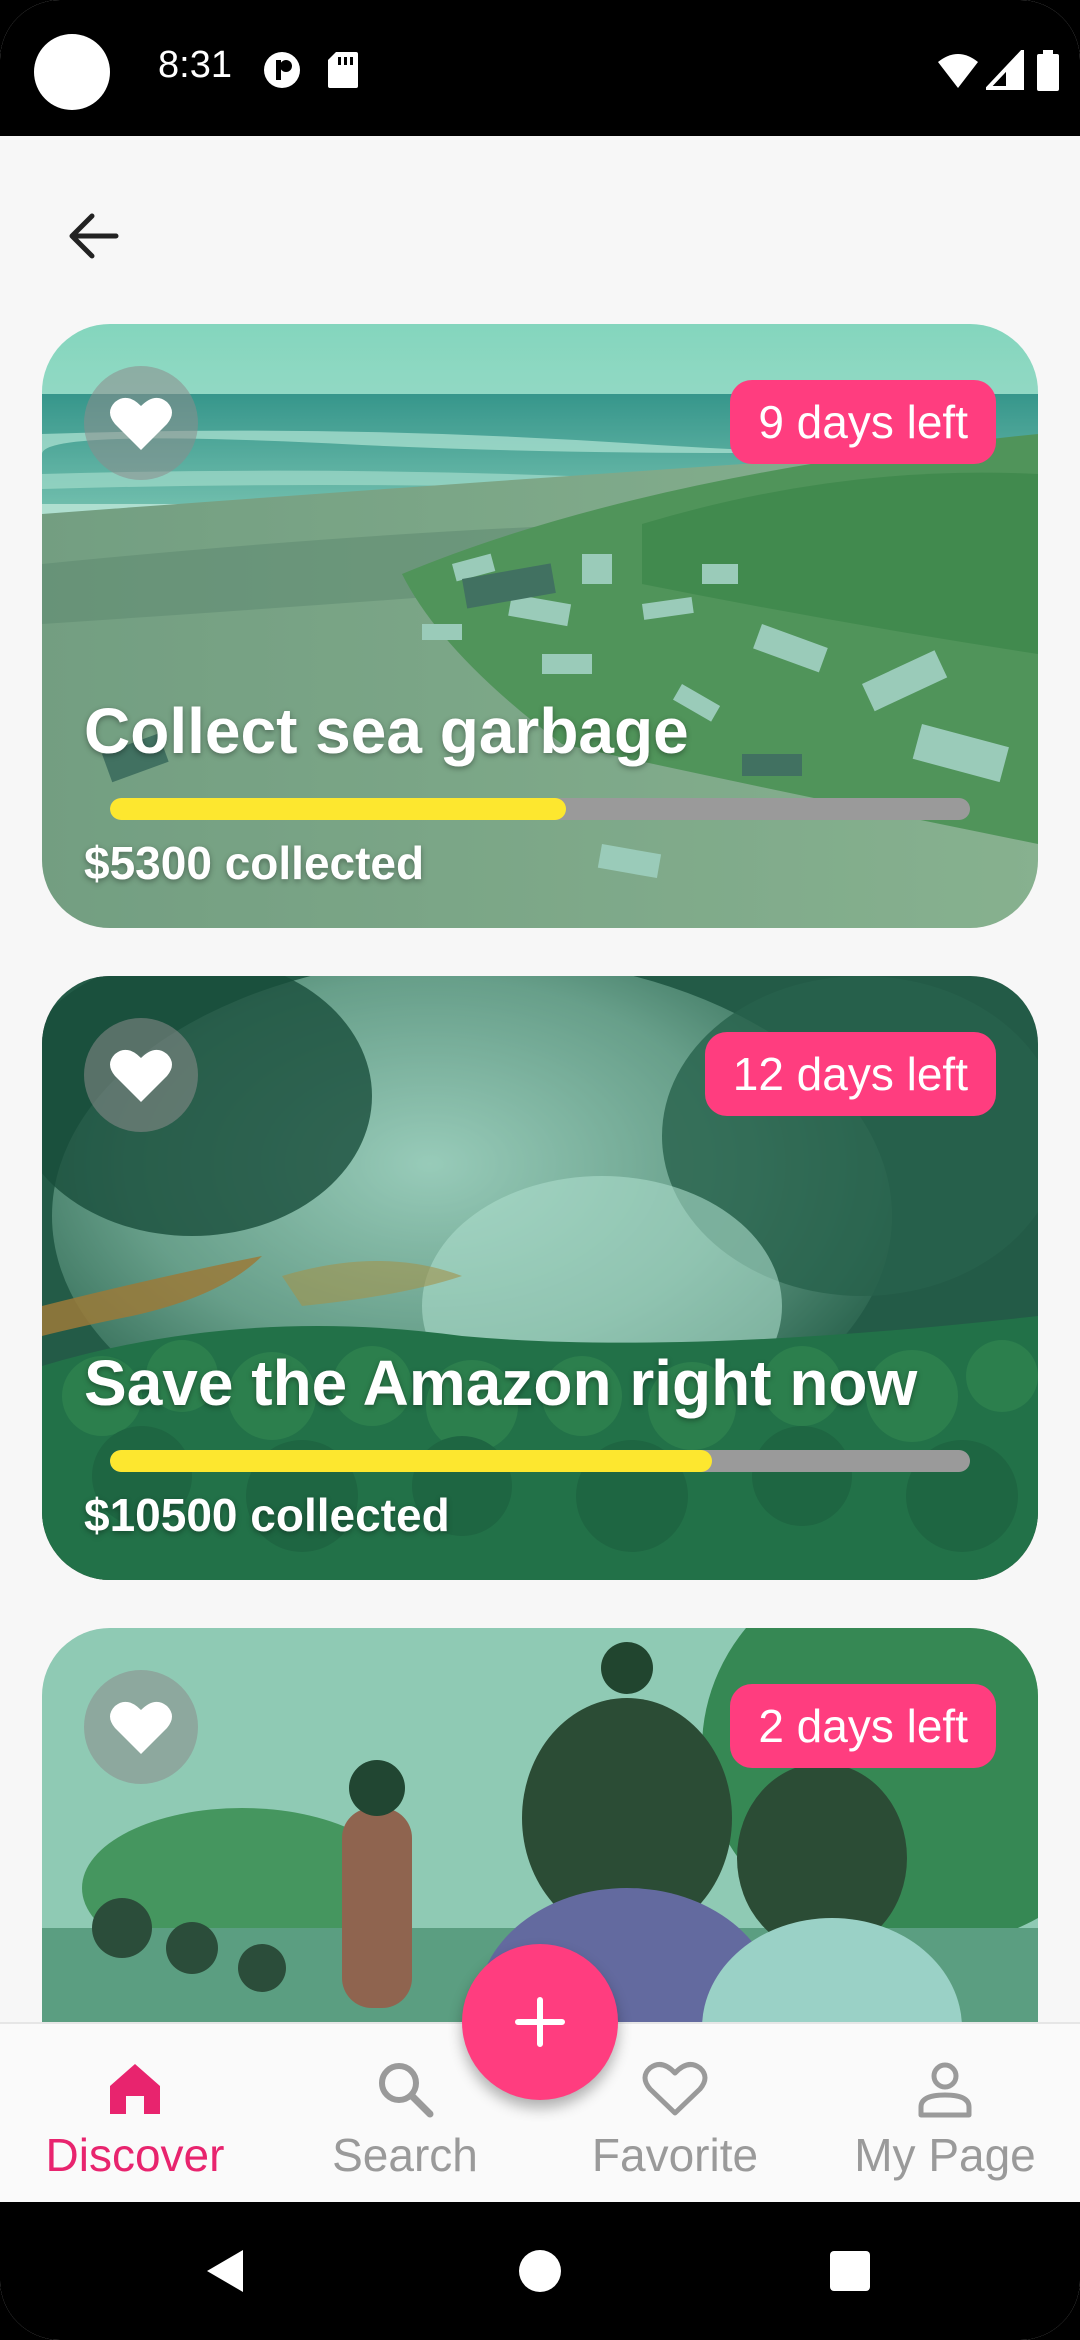 The width and height of the screenshot is (1080, 2340). Describe the element at coordinates (254, 863) in the screenshot. I see `collected-amount: $5300 collected` at that location.